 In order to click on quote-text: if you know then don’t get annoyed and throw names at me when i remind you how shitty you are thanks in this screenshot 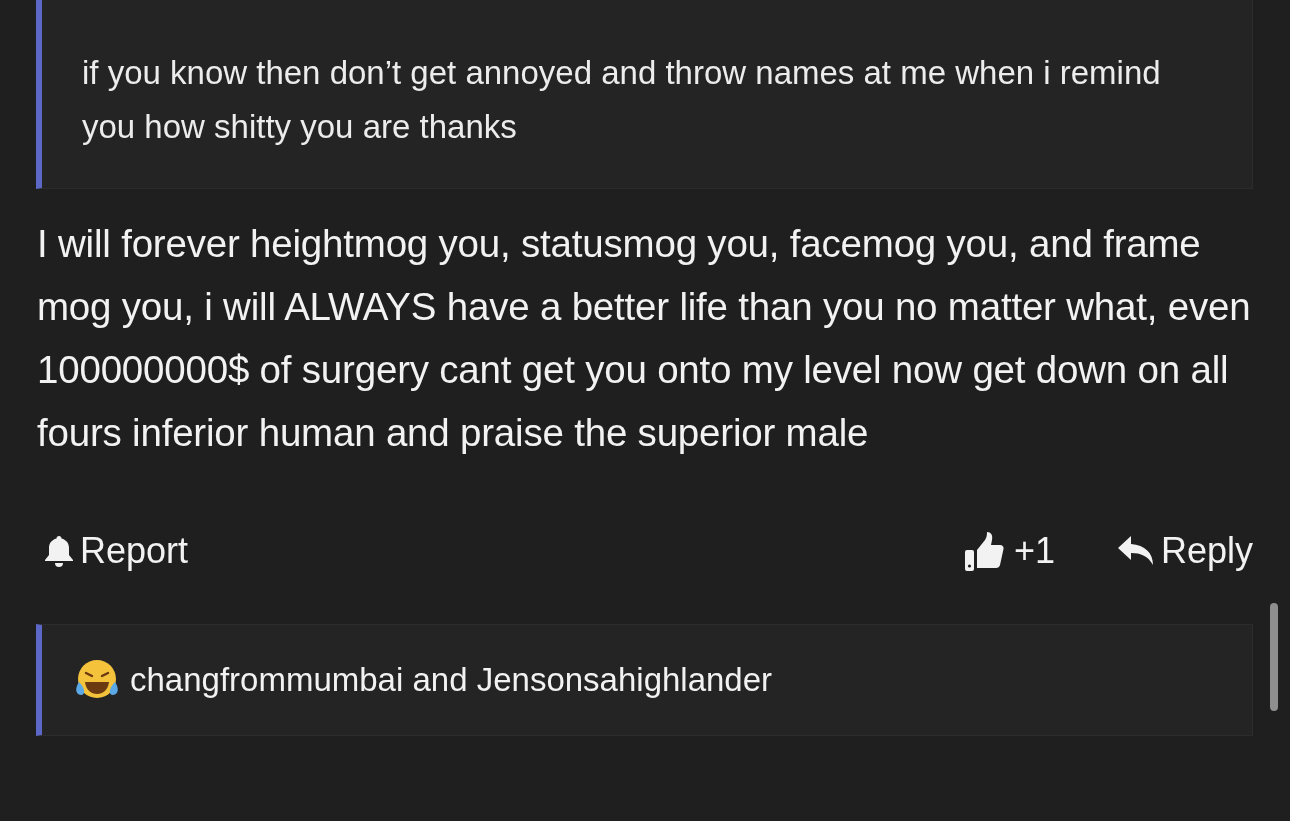, I will do `click(622, 100)`.